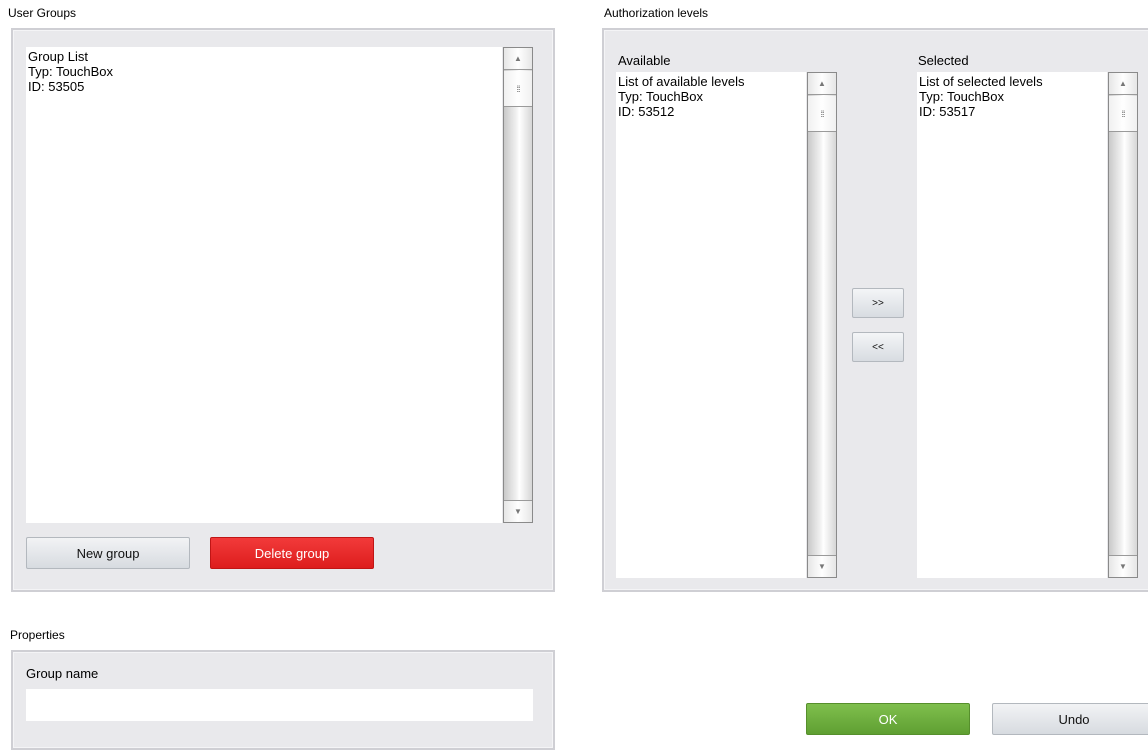  Describe the element at coordinates (518, 285) in the screenshot. I see `group-list-scrollbar: ▲ ⁞⁞ ▼` at that location.